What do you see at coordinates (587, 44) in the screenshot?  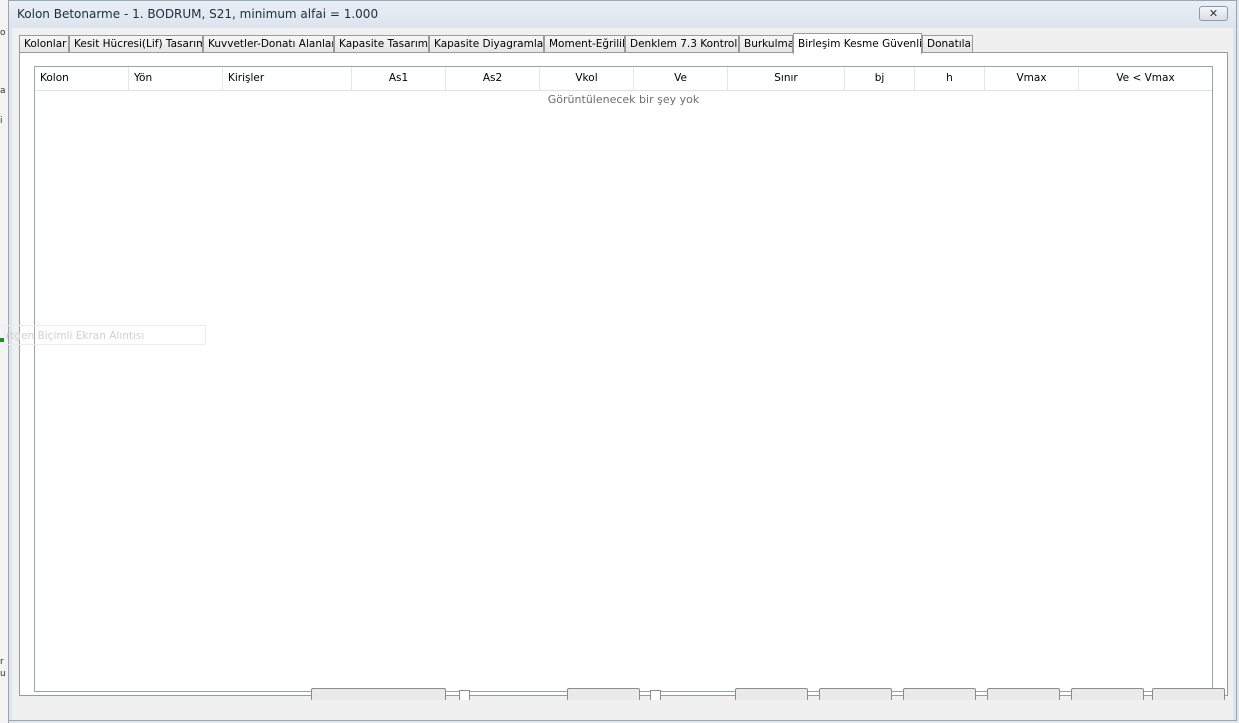 I see `tab-label: Moment-Eğrilik` at bounding box center [587, 44].